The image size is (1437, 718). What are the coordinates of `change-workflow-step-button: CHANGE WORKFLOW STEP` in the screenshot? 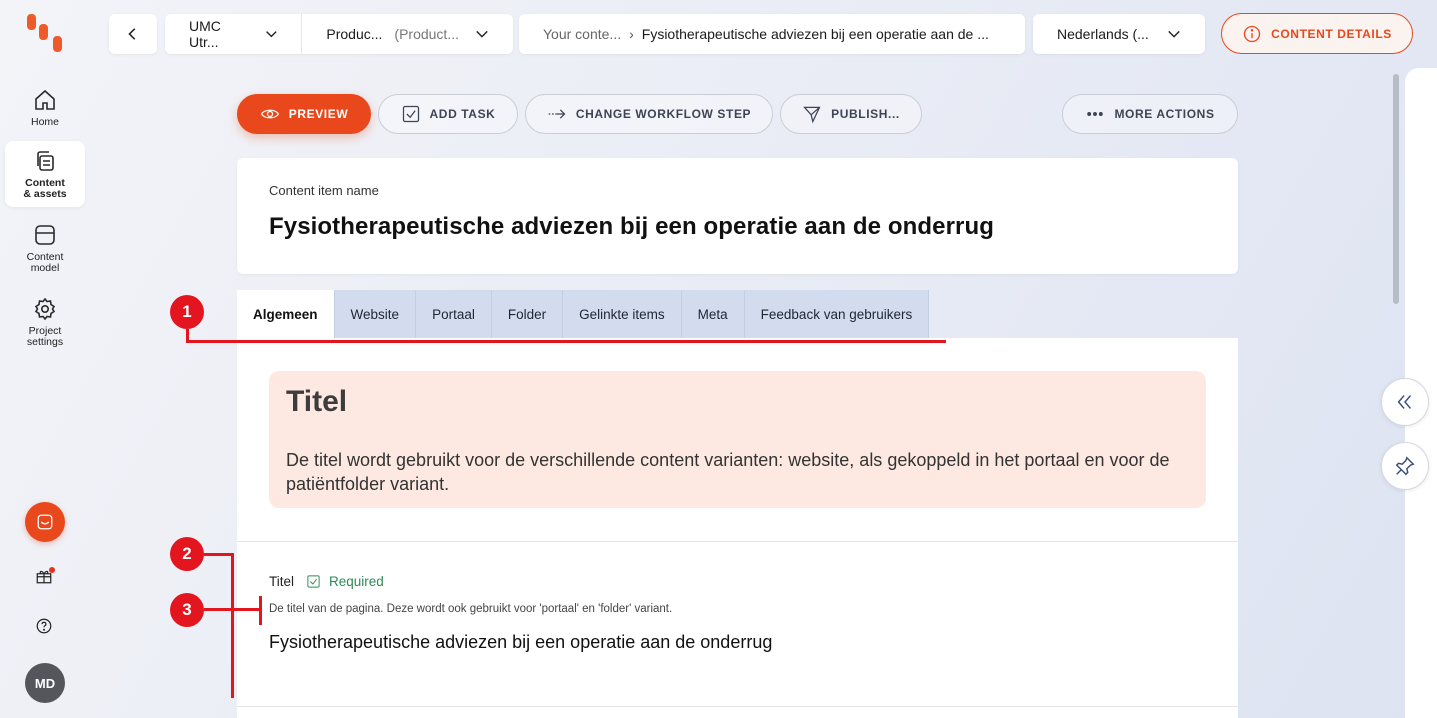 It's located at (649, 114).